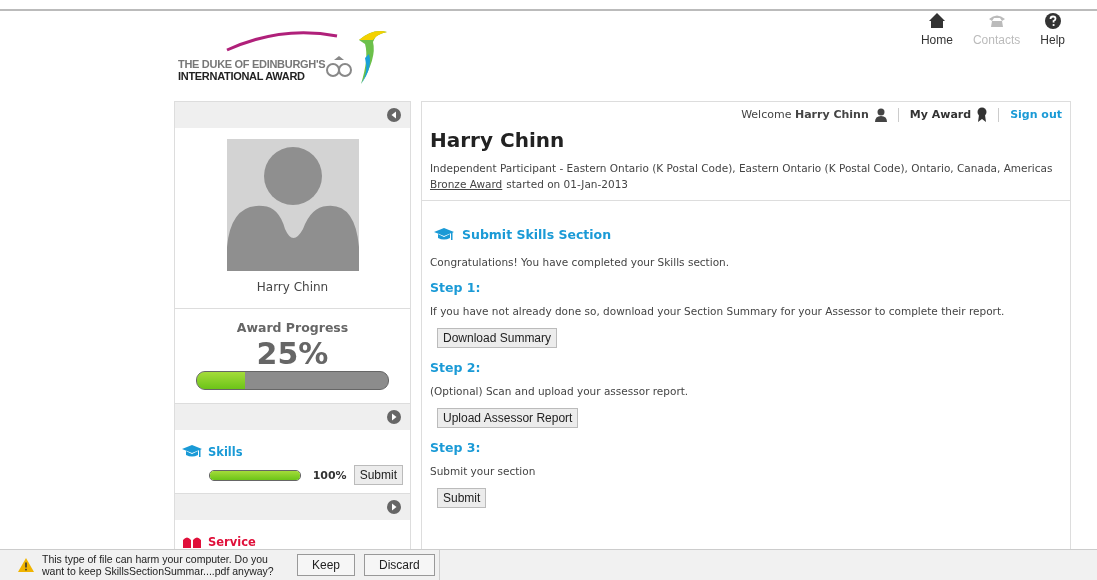 The image size is (1097, 580). What do you see at coordinates (483, 471) in the screenshot?
I see `step-text: Submit your section` at bounding box center [483, 471].